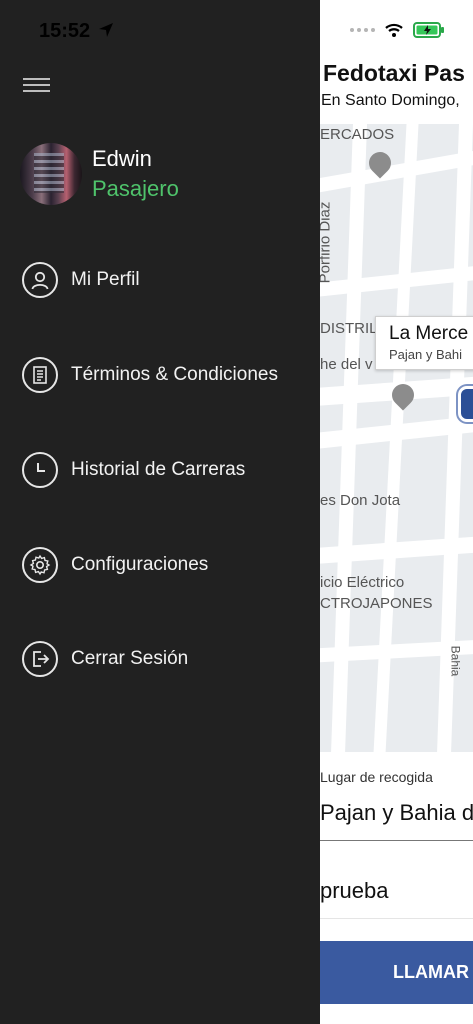 This screenshot has width=473, height=1024. Describe the element at coordinates (130, 658) in the screenshot. I see `menu-item-label: Cerrar Sesión` at that location.